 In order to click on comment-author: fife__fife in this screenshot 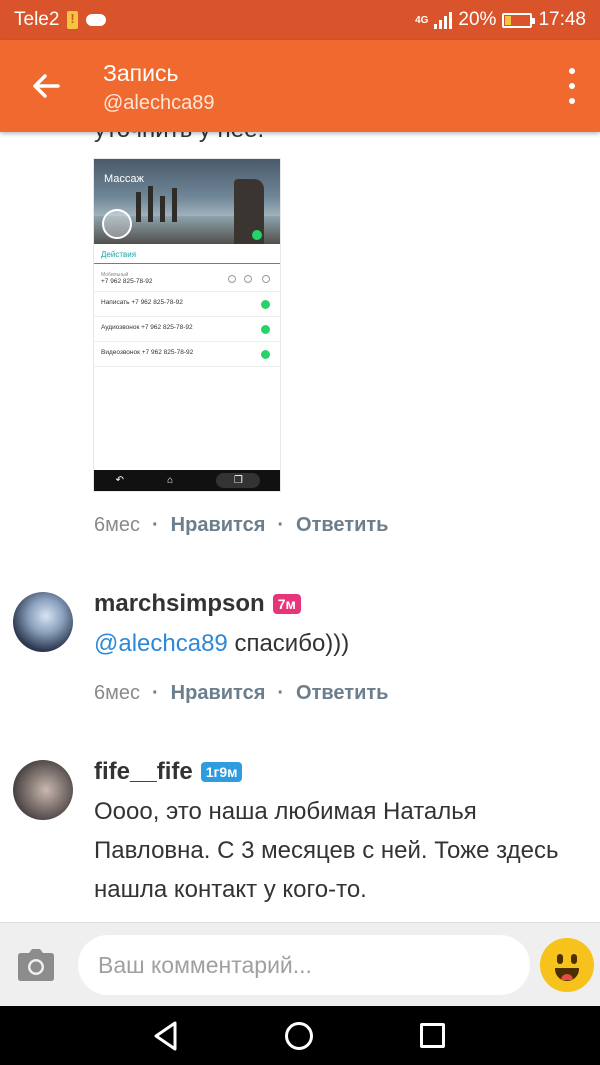, I will do `click(143, 772)`.